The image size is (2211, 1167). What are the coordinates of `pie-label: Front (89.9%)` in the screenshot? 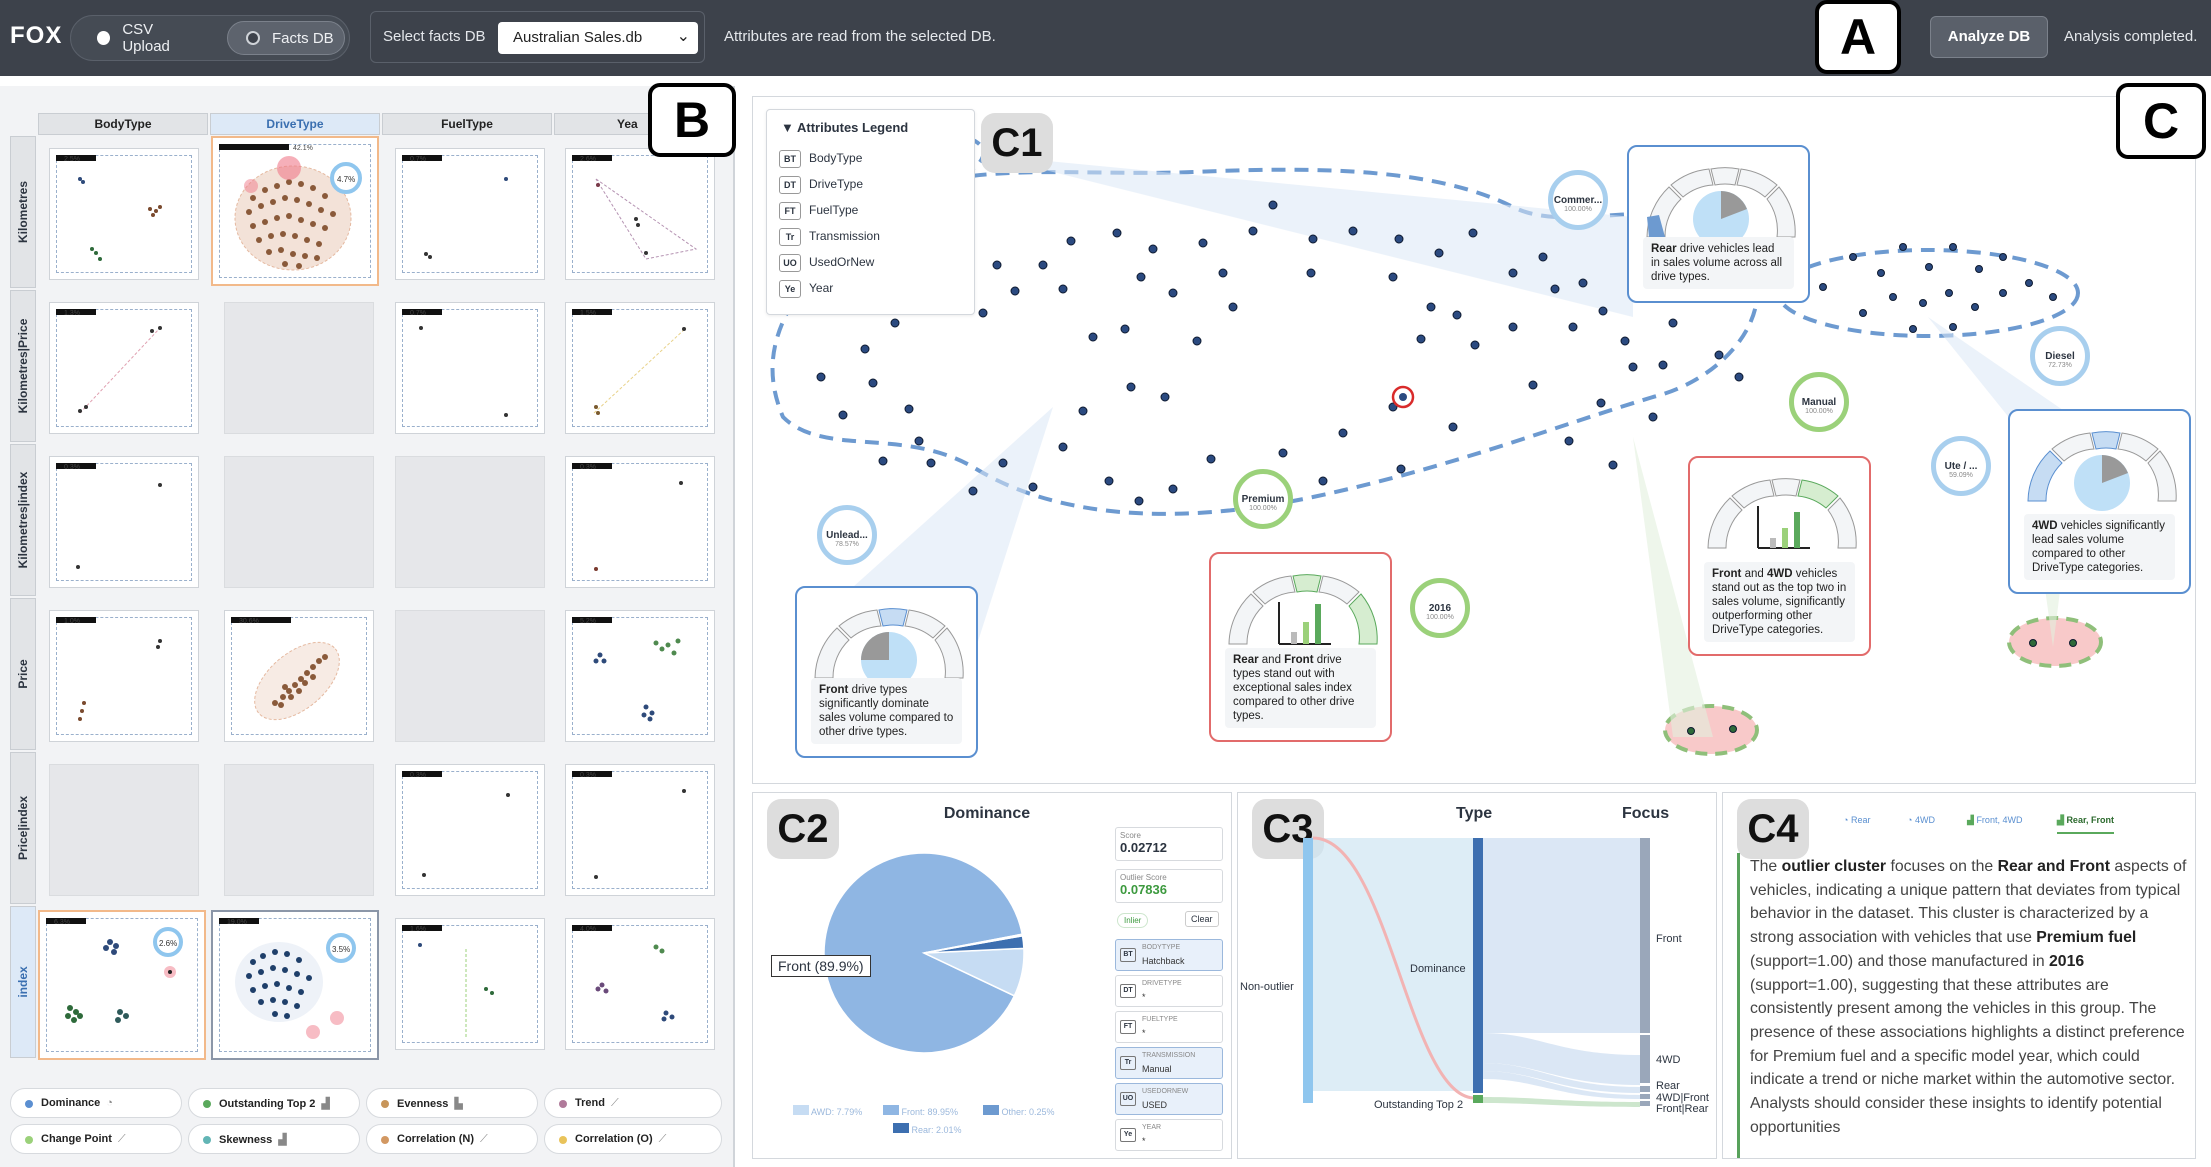 It's located at (821, 966).